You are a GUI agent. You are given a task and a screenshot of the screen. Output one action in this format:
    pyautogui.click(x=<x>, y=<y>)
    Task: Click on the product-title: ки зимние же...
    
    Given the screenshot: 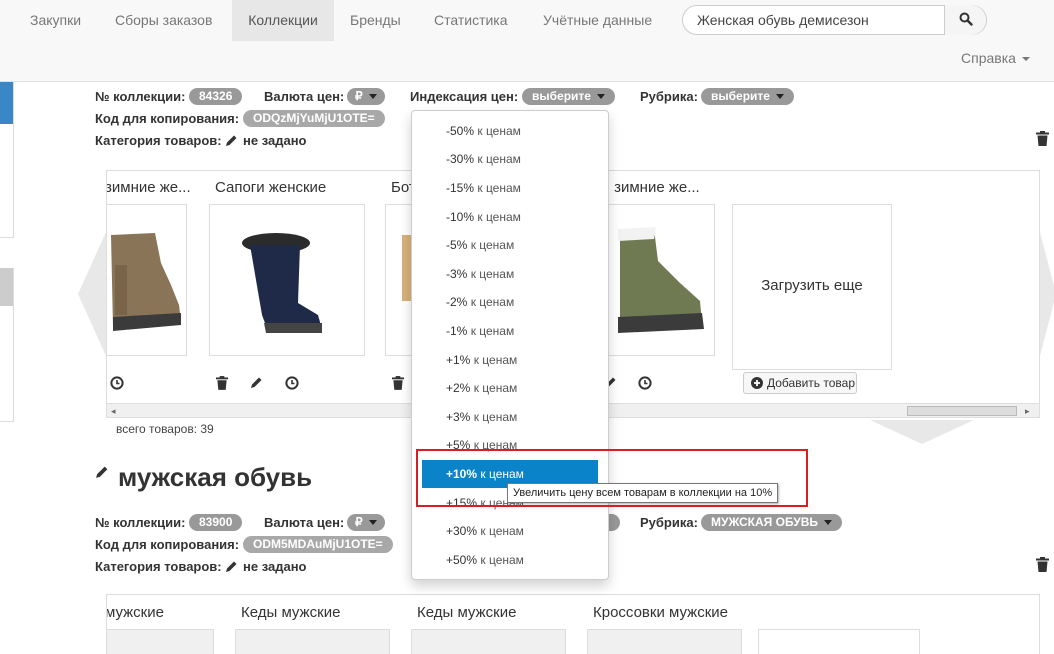 What is the action you would take?
    pyautogui.click(x=647, y=187)
    